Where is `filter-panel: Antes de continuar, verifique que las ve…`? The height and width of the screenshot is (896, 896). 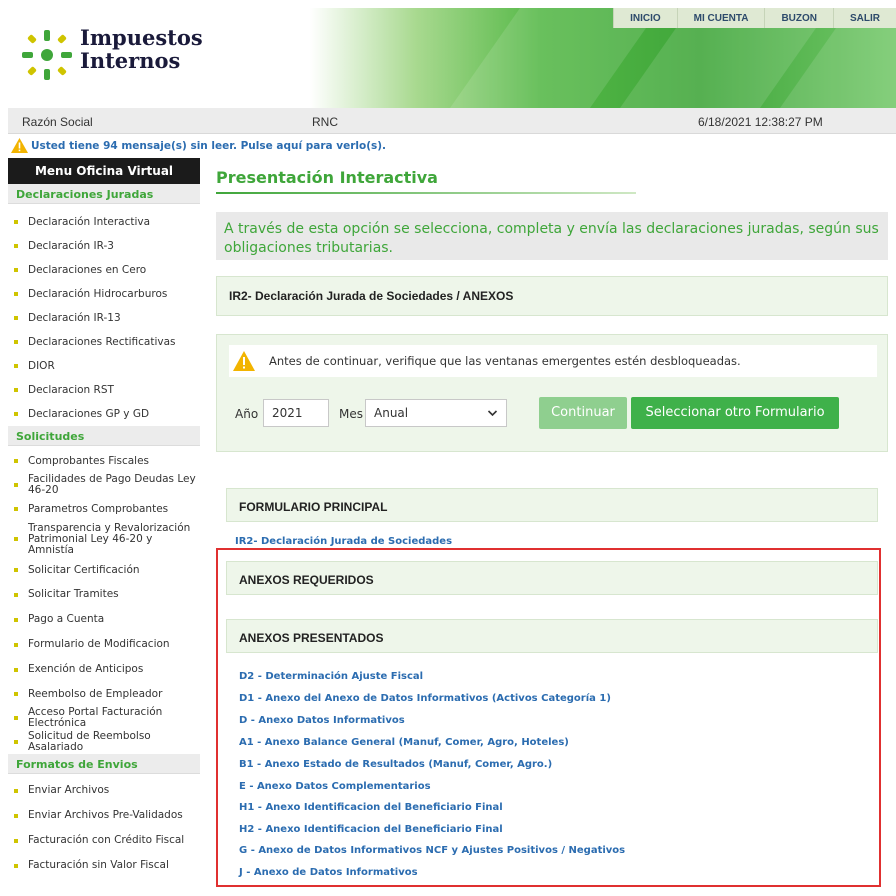 filter-panel: Antes de continuar, verifique que las ve… is located at coordinates (552, 393).